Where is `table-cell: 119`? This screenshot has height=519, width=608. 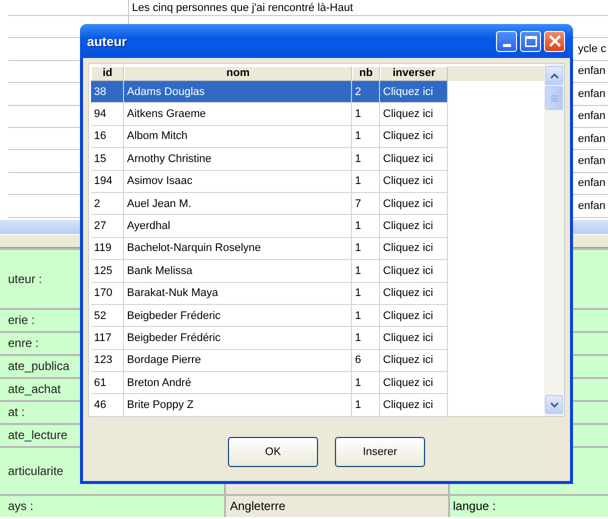
table-cell: 119 is located at coordinates (107, 249).